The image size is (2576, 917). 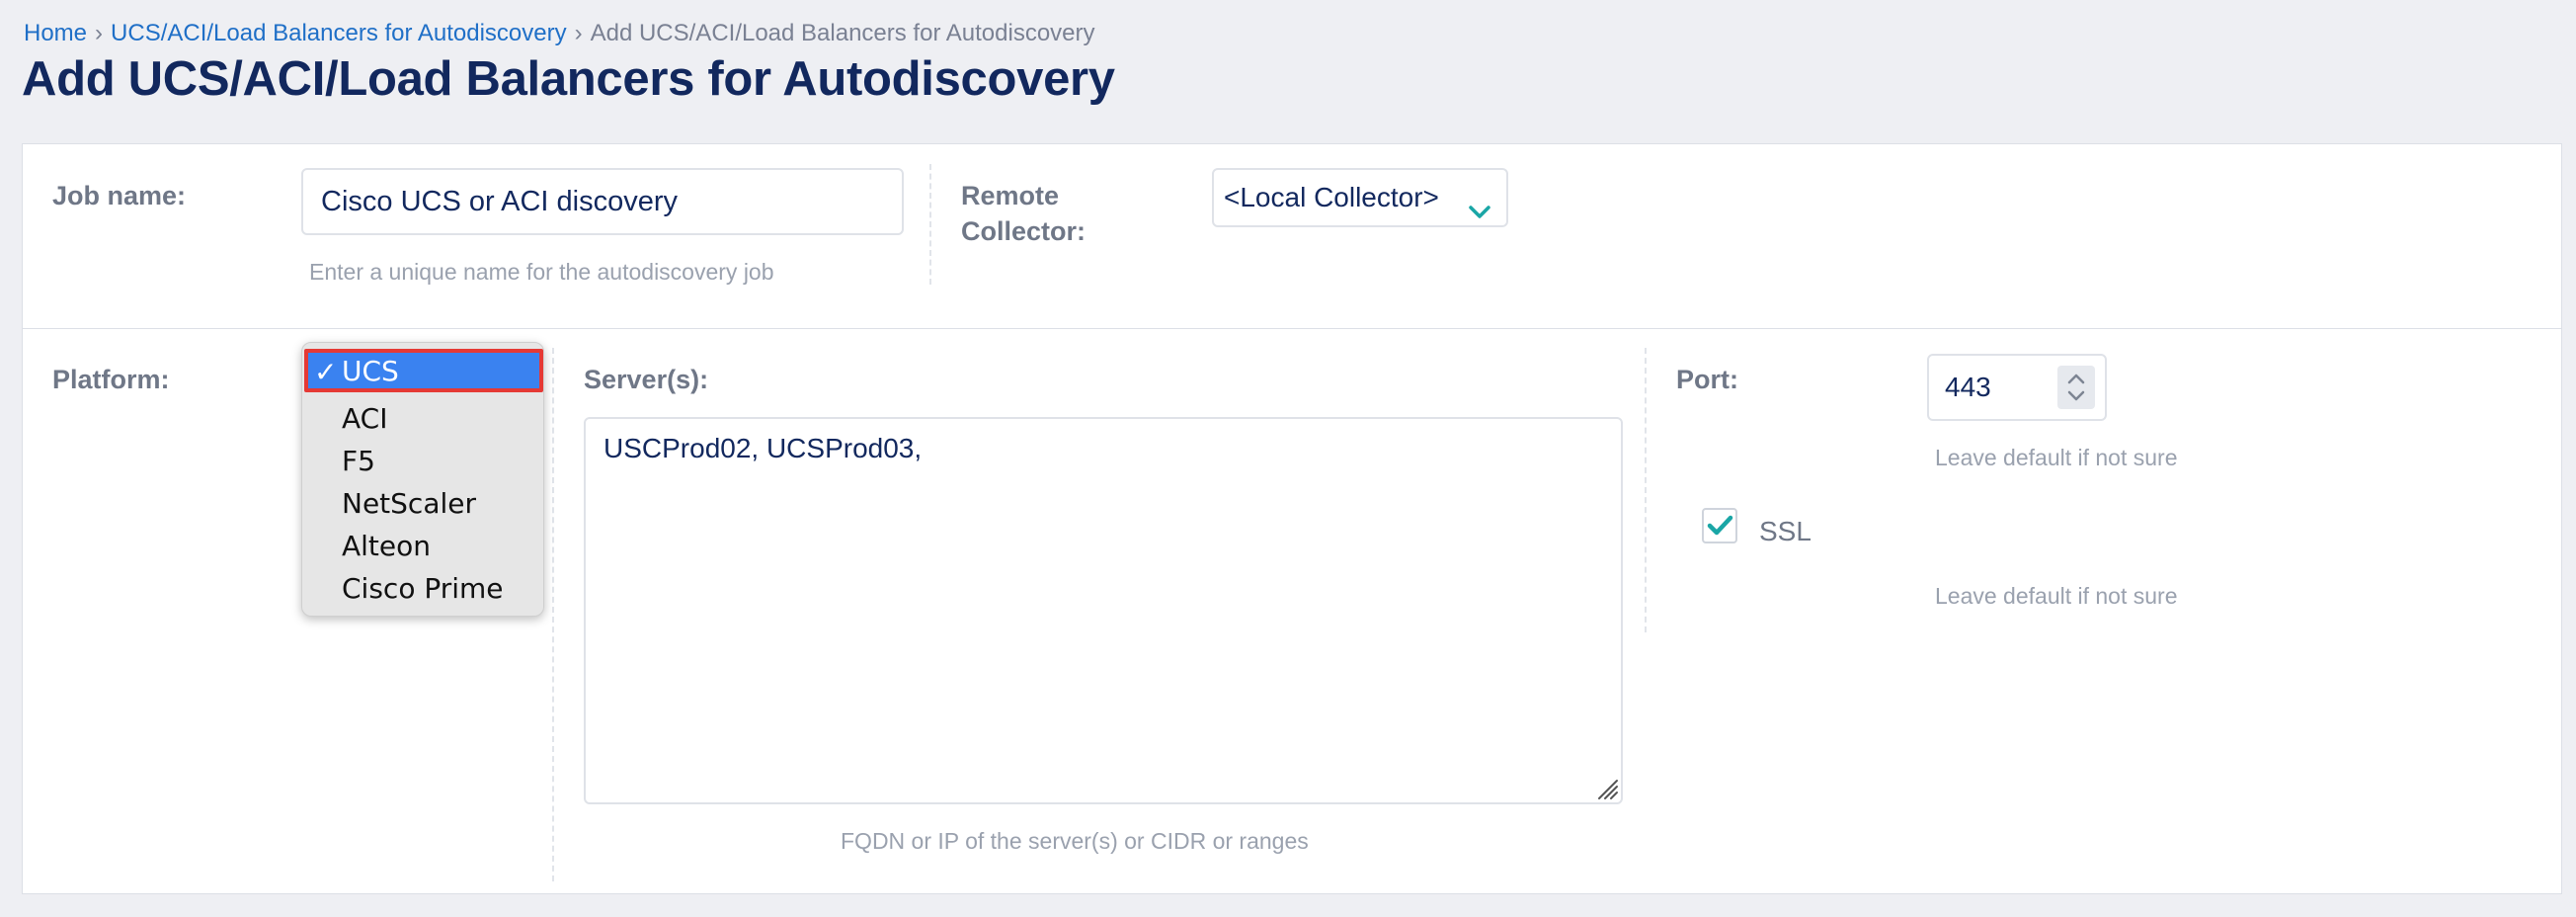 I want to click on ssl-label: SSL, so click(x=1785, y=531).